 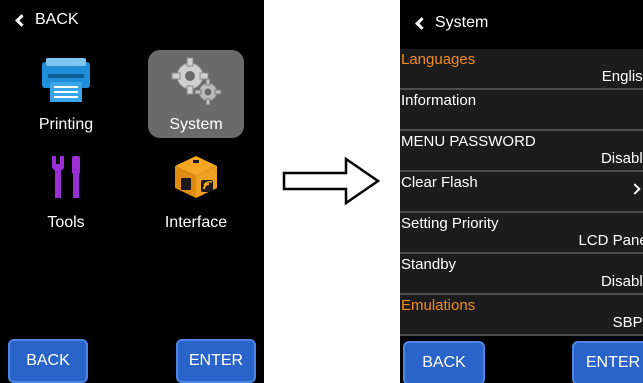 I want to click on setting-value: LCD Panel, so click(x=610, y=240).